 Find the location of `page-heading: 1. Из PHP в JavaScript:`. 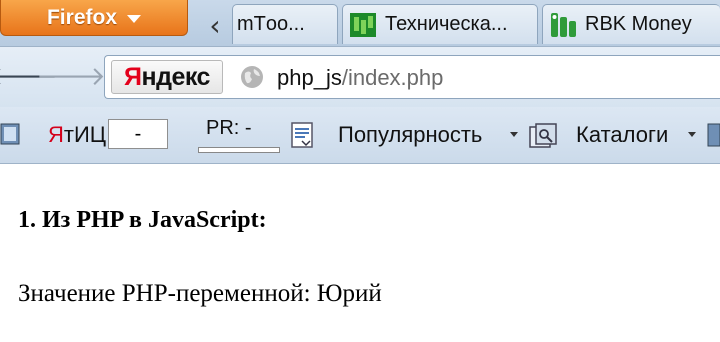

page-heading: 1. Из PHP в JavaScript: is located at coordinates (142, 220).